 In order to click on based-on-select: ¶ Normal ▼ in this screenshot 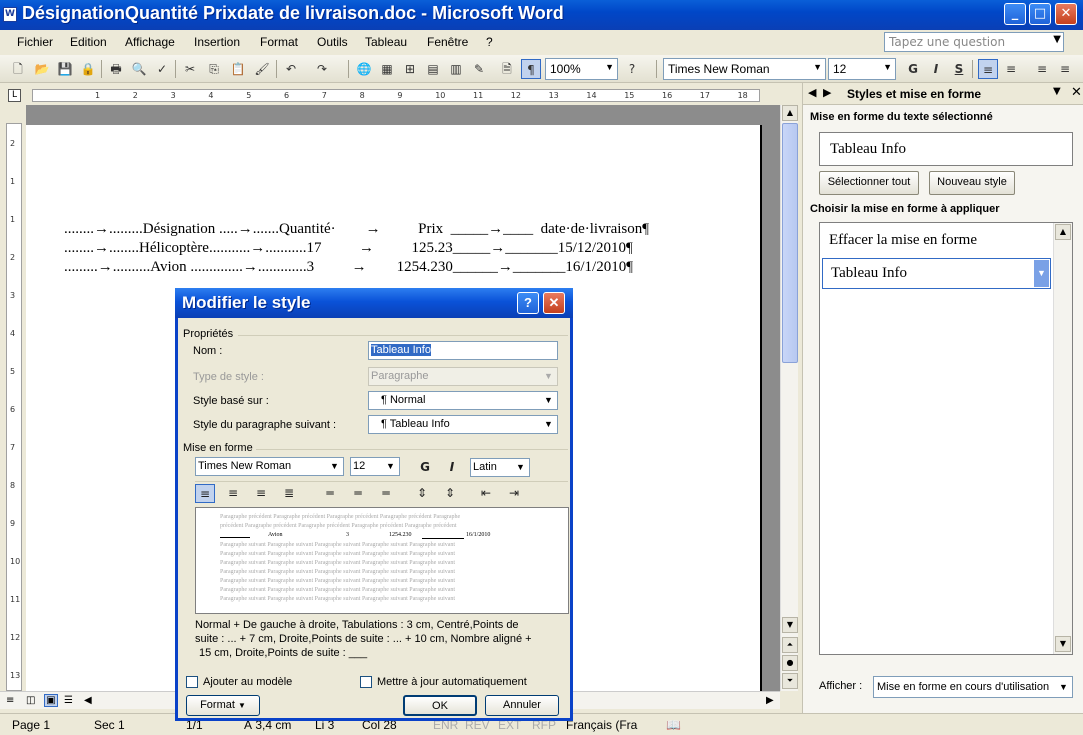, I will do `click(463, 400)`.